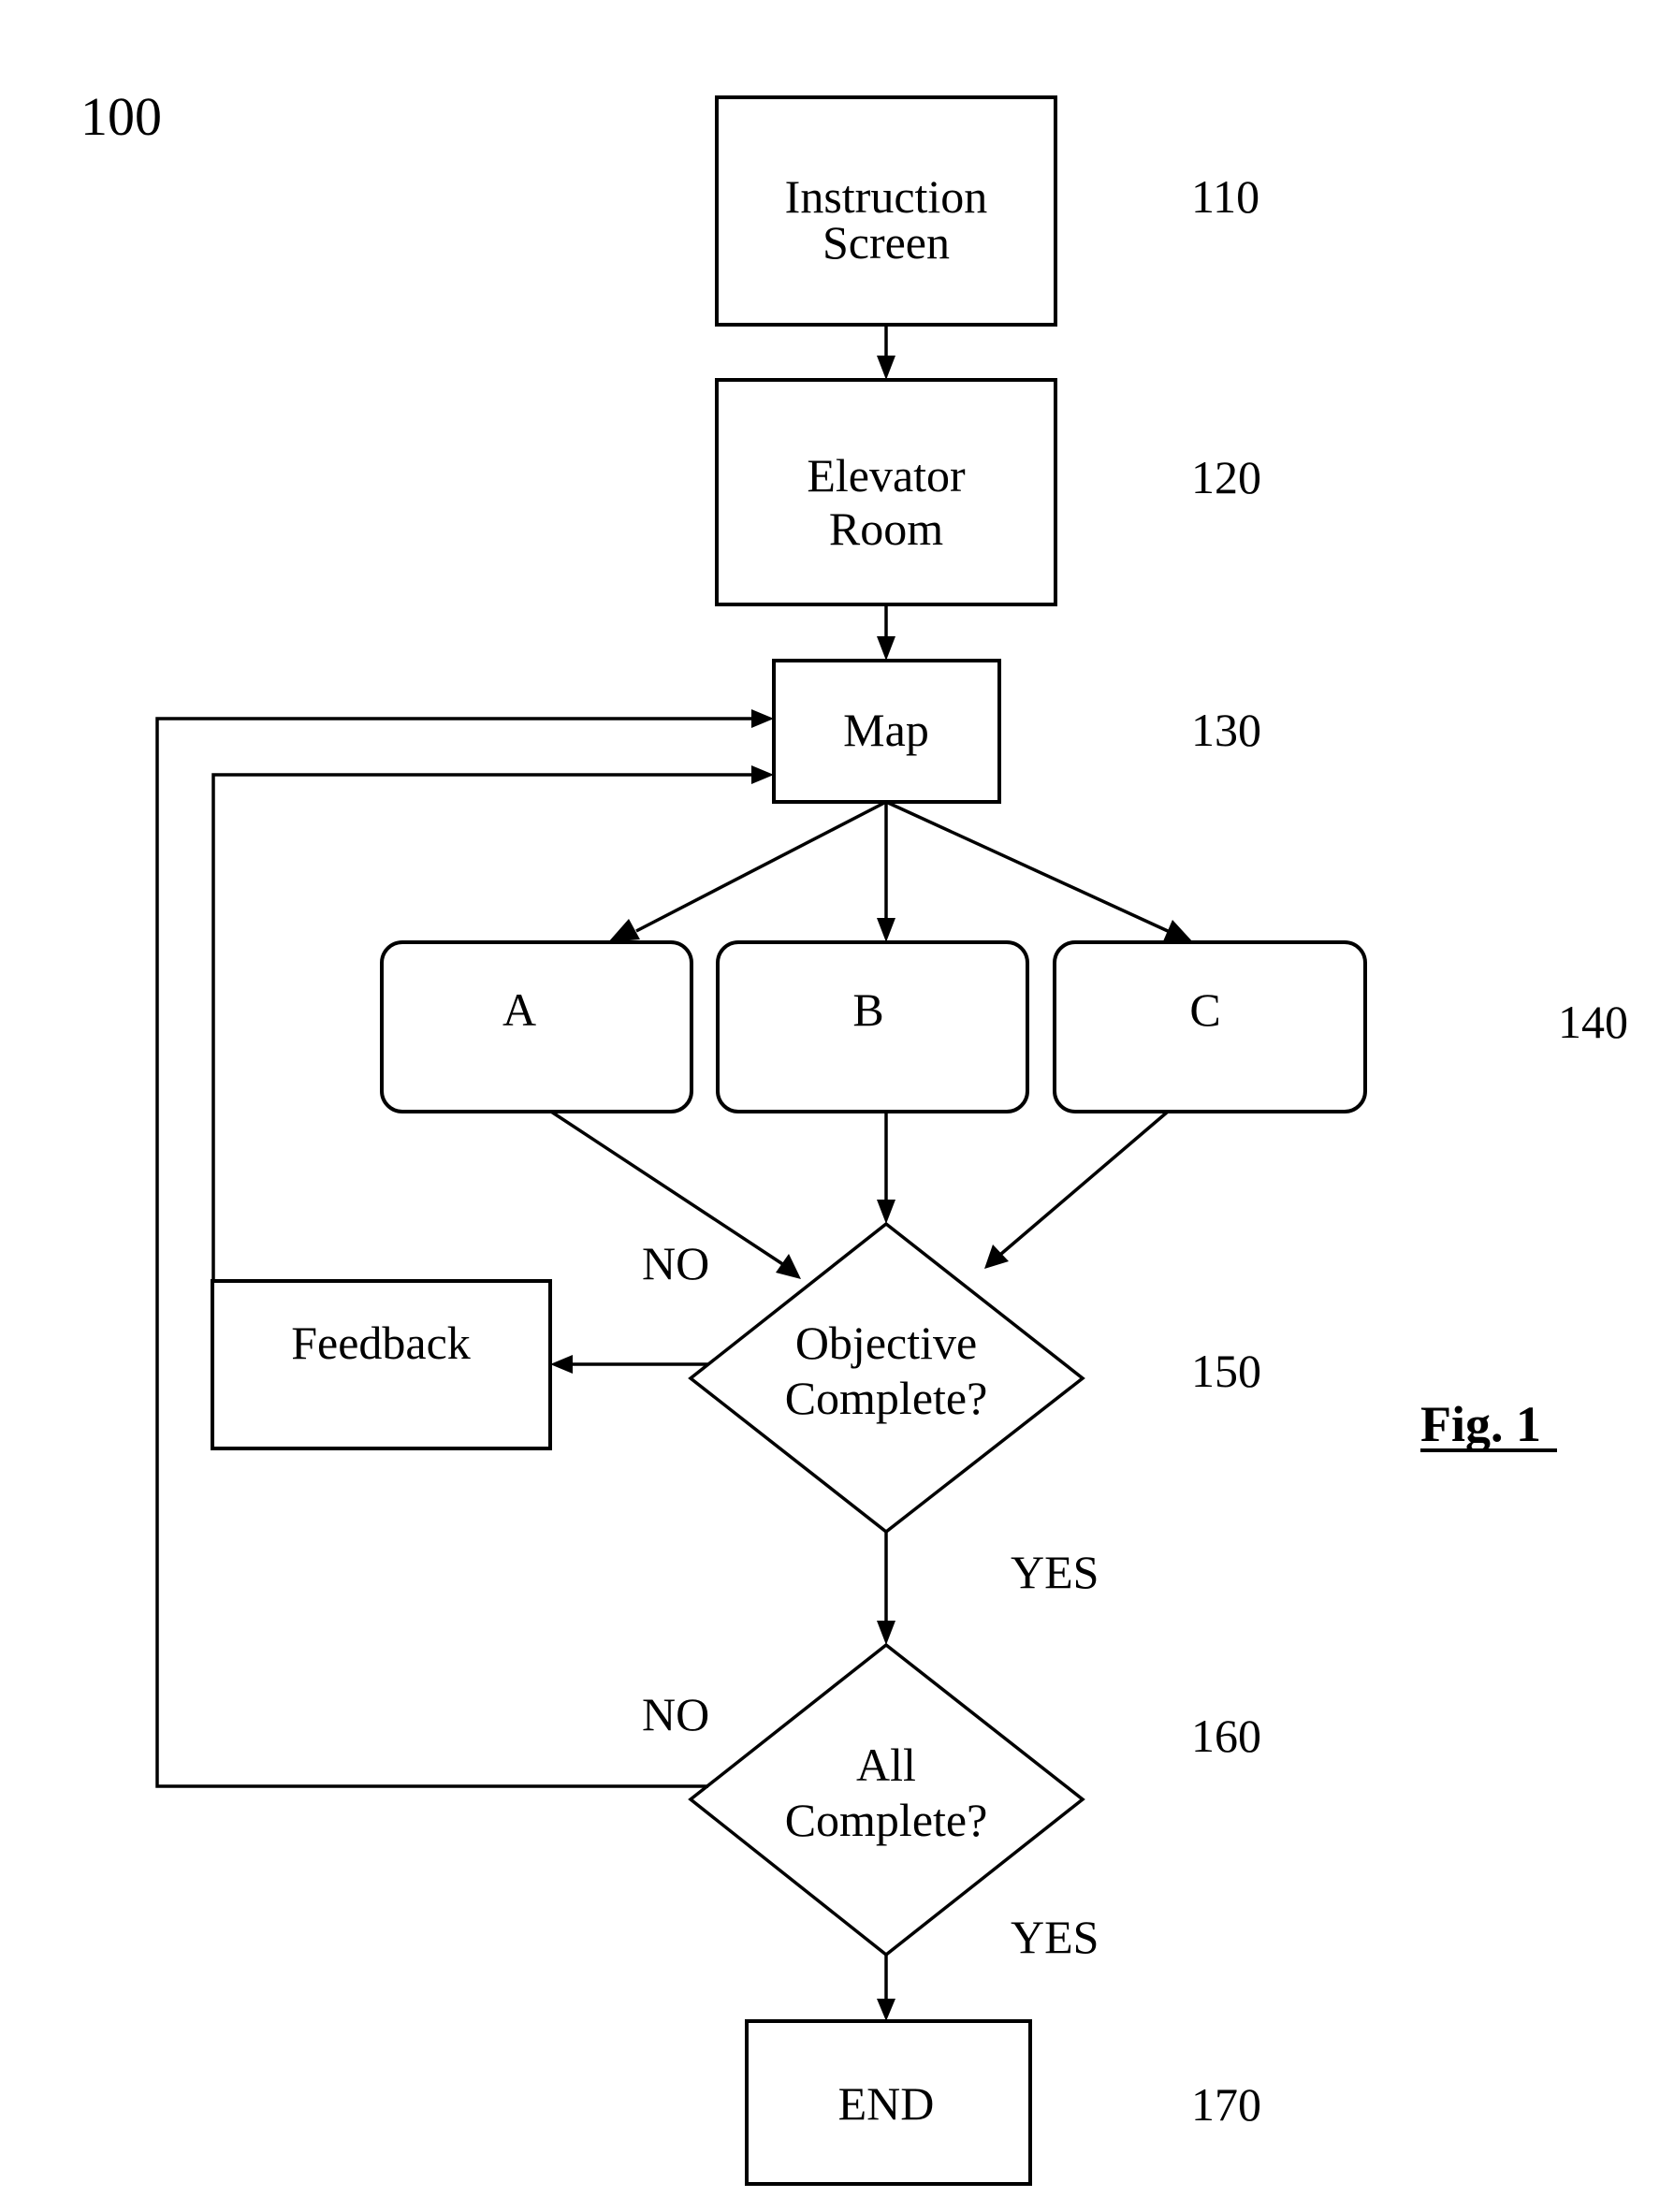 This screenshot has width=1674, height=2212. What do you see at coordinates (886, 1988) in the screenshot?
I see `edge-all-complete-to-end` at bounding box center [886, 1988].